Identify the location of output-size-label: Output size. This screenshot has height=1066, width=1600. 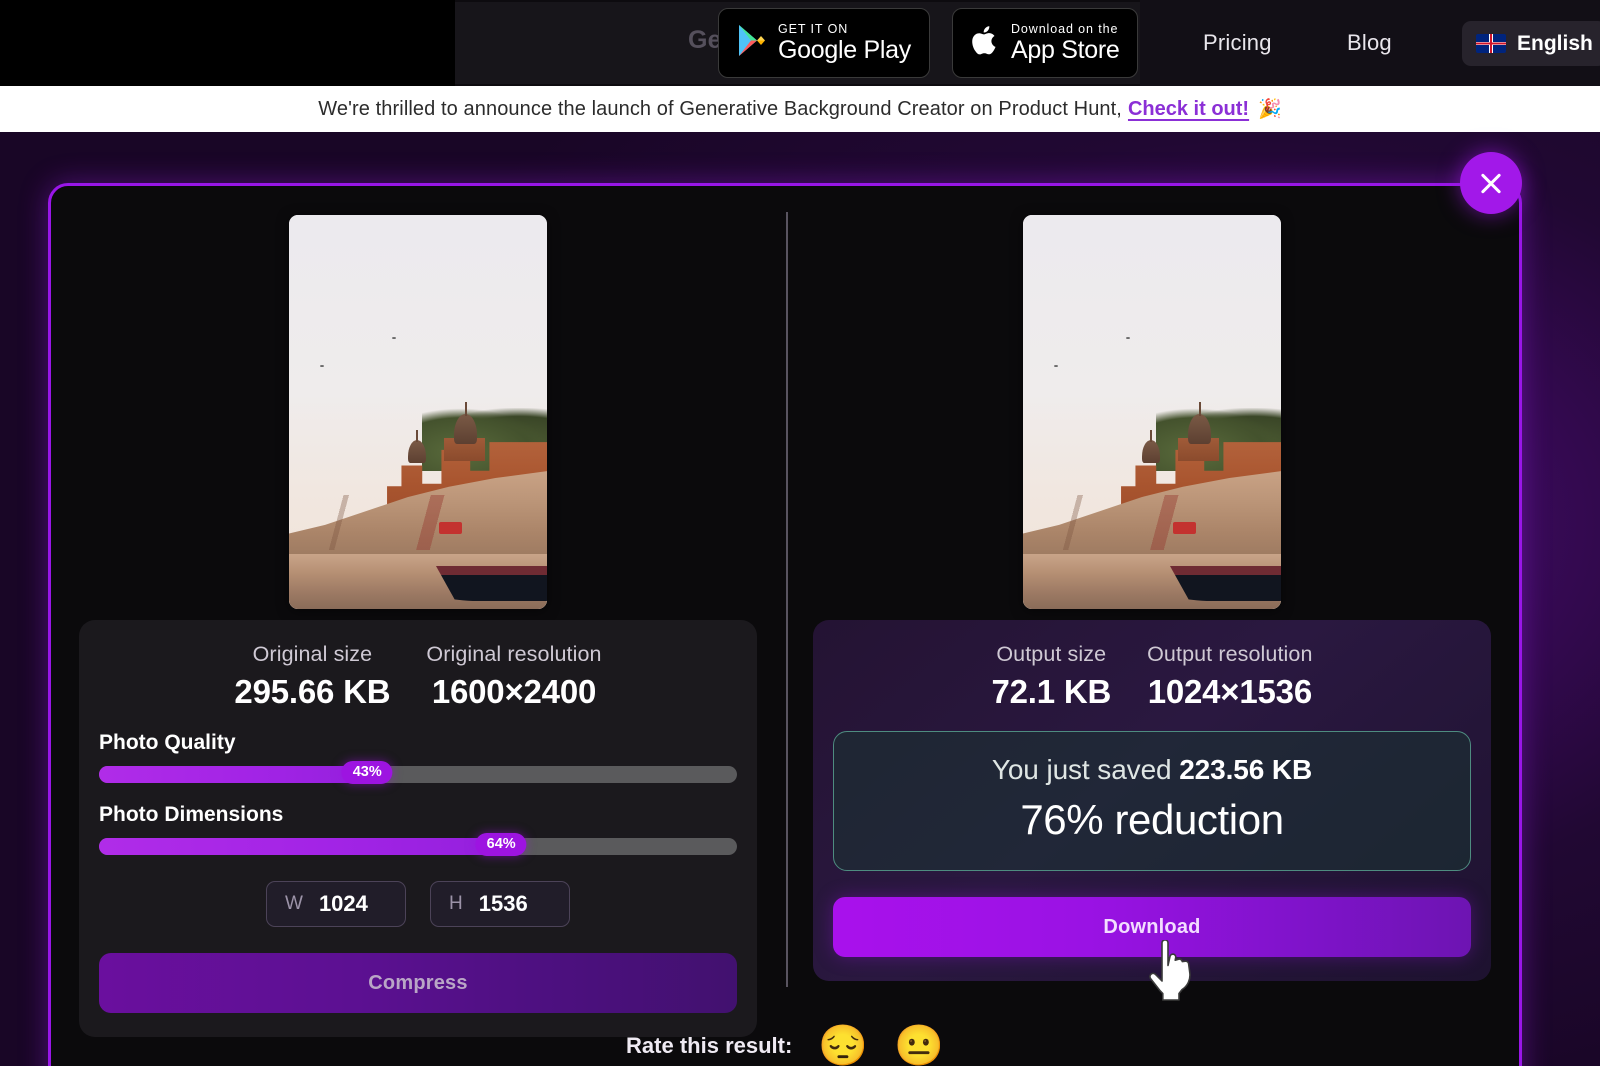
(1051, 654).